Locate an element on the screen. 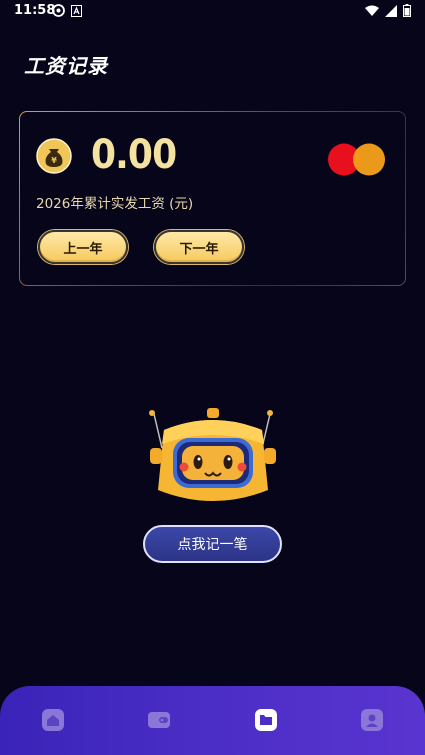  home-icon is located at coordinates (53, 720).